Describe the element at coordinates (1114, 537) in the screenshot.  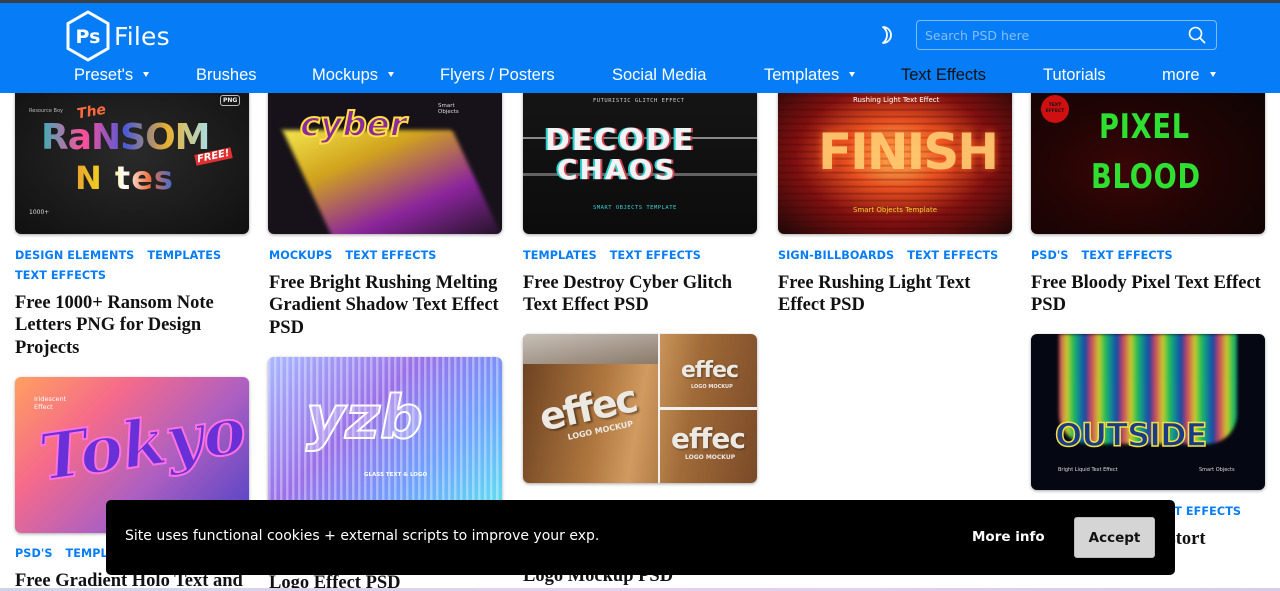
I see `accept-cookies-button: Accept` at that location.